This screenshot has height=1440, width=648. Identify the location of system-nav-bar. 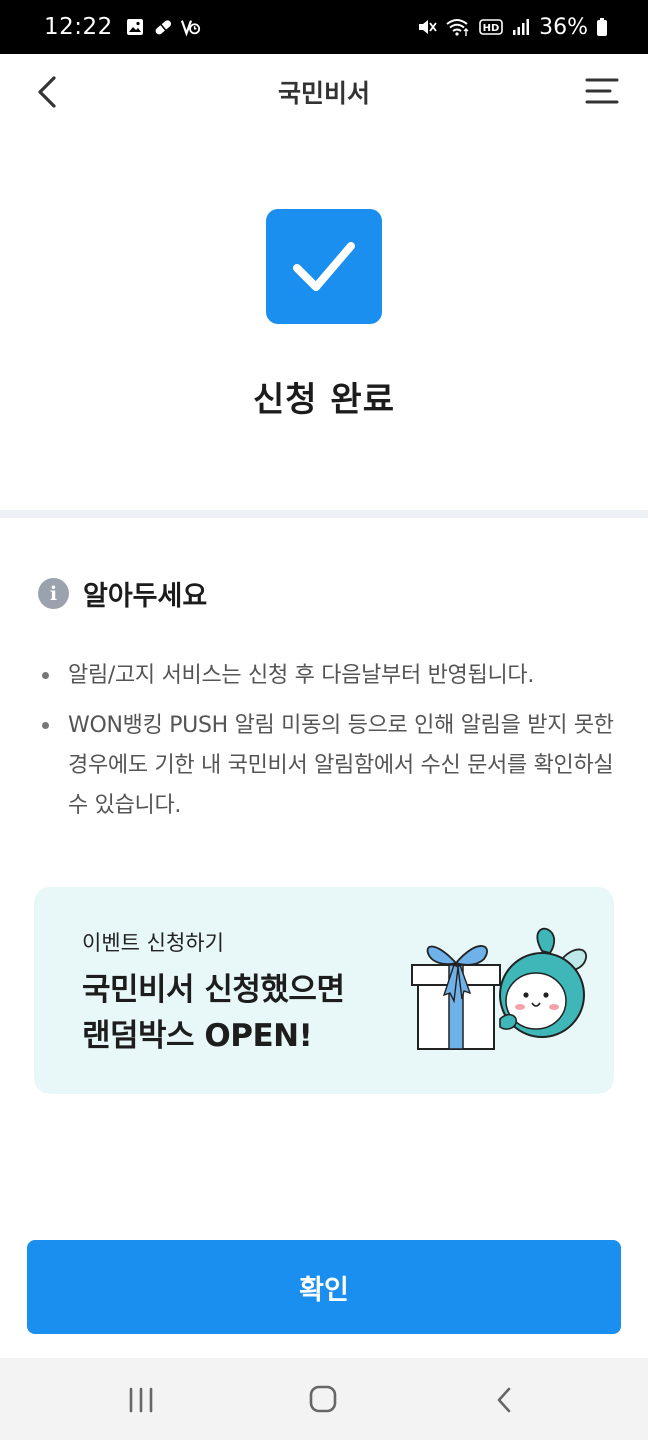
(324, 1399).